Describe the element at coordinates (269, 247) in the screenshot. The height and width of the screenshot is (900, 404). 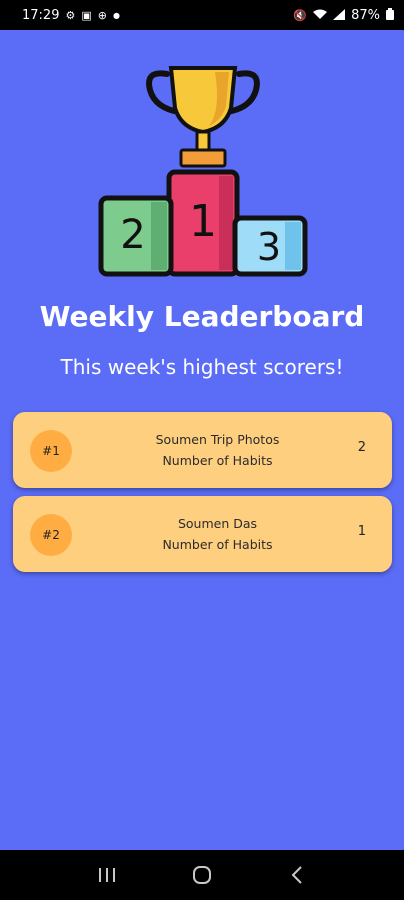
I see `podium-third-label: 3` at that location.